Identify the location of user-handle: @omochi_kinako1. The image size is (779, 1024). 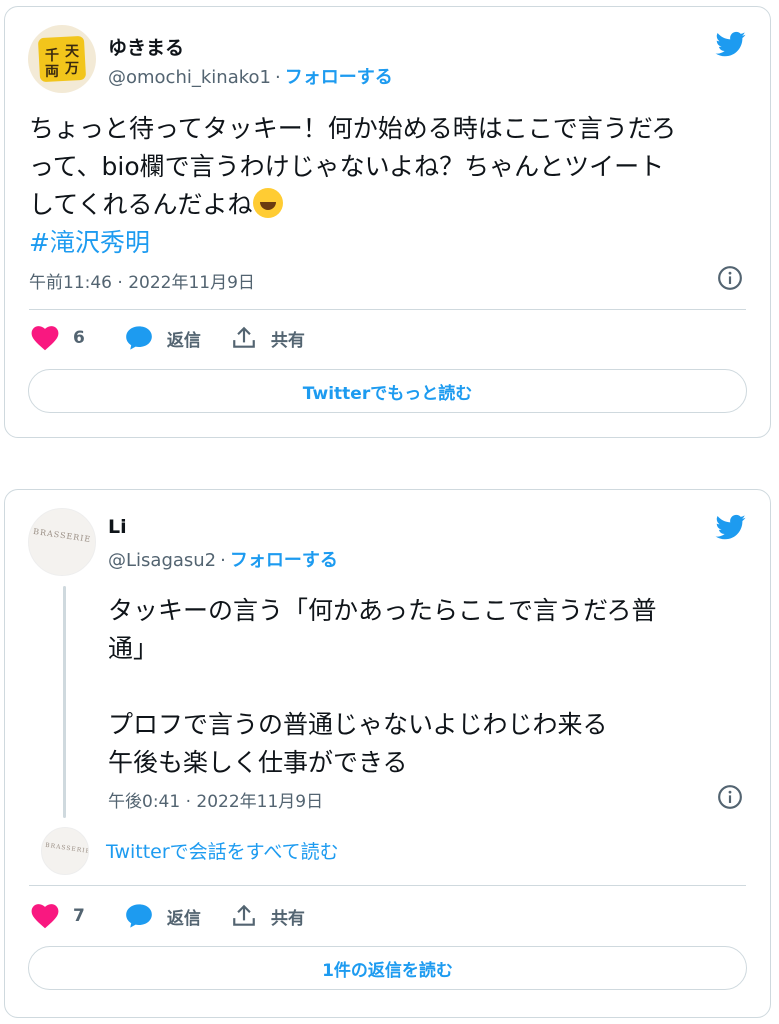
(189, 77).